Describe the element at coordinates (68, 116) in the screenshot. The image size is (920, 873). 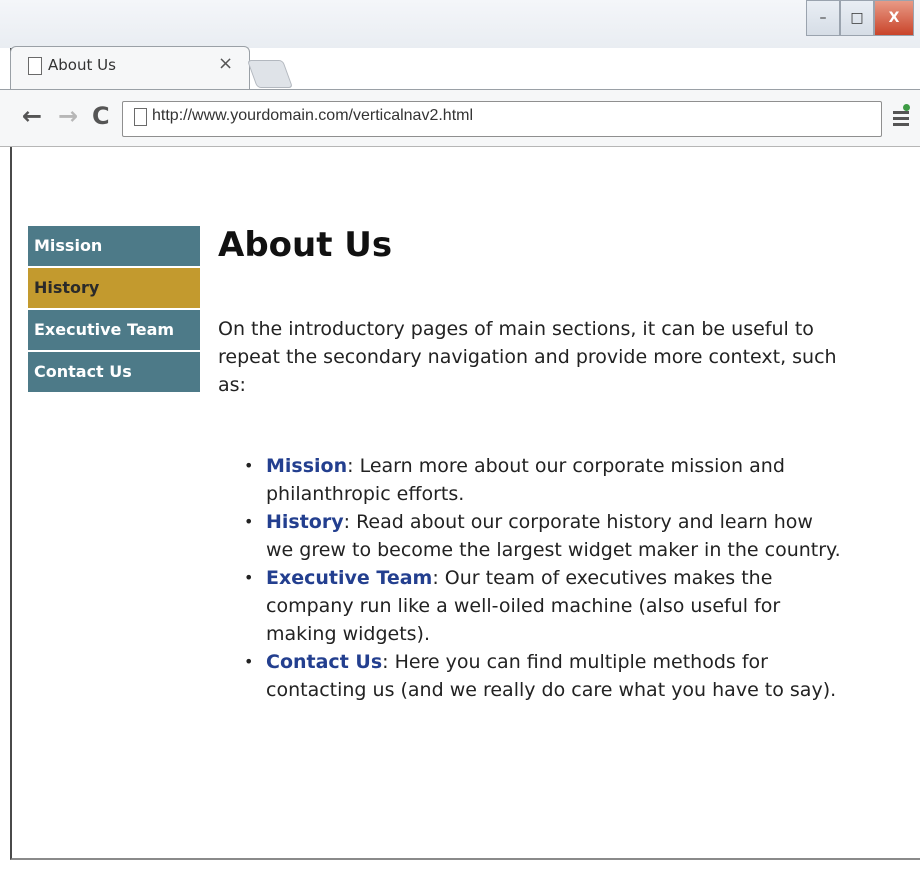
I see `forward-arrow-icon: →` at that location.